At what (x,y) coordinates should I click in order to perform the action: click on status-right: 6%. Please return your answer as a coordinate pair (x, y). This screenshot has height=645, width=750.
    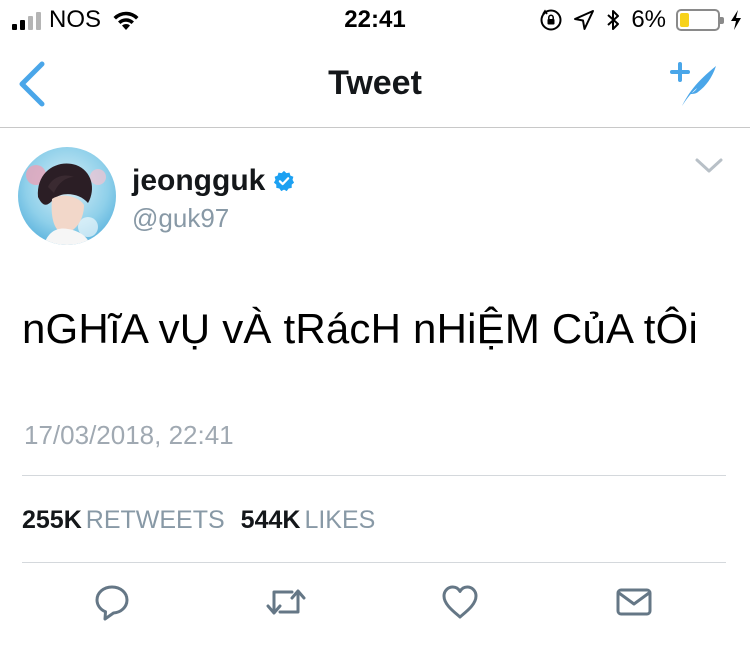
    Looking at the image, I should click on (640, 20).